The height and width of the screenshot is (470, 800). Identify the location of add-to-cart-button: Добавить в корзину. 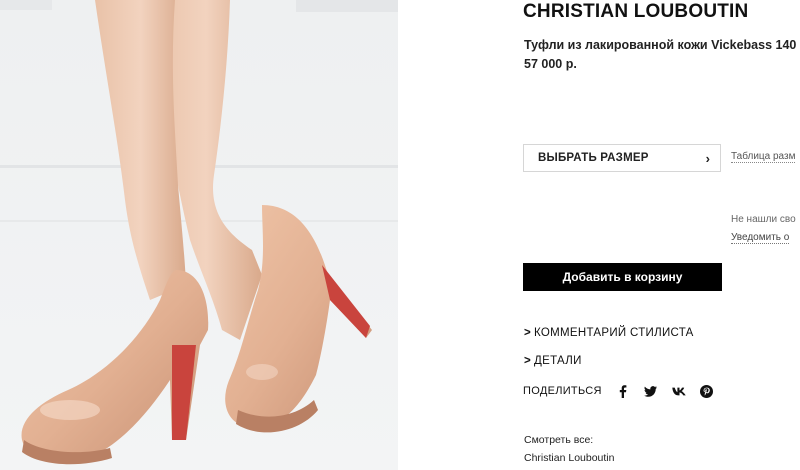
(622, 277).